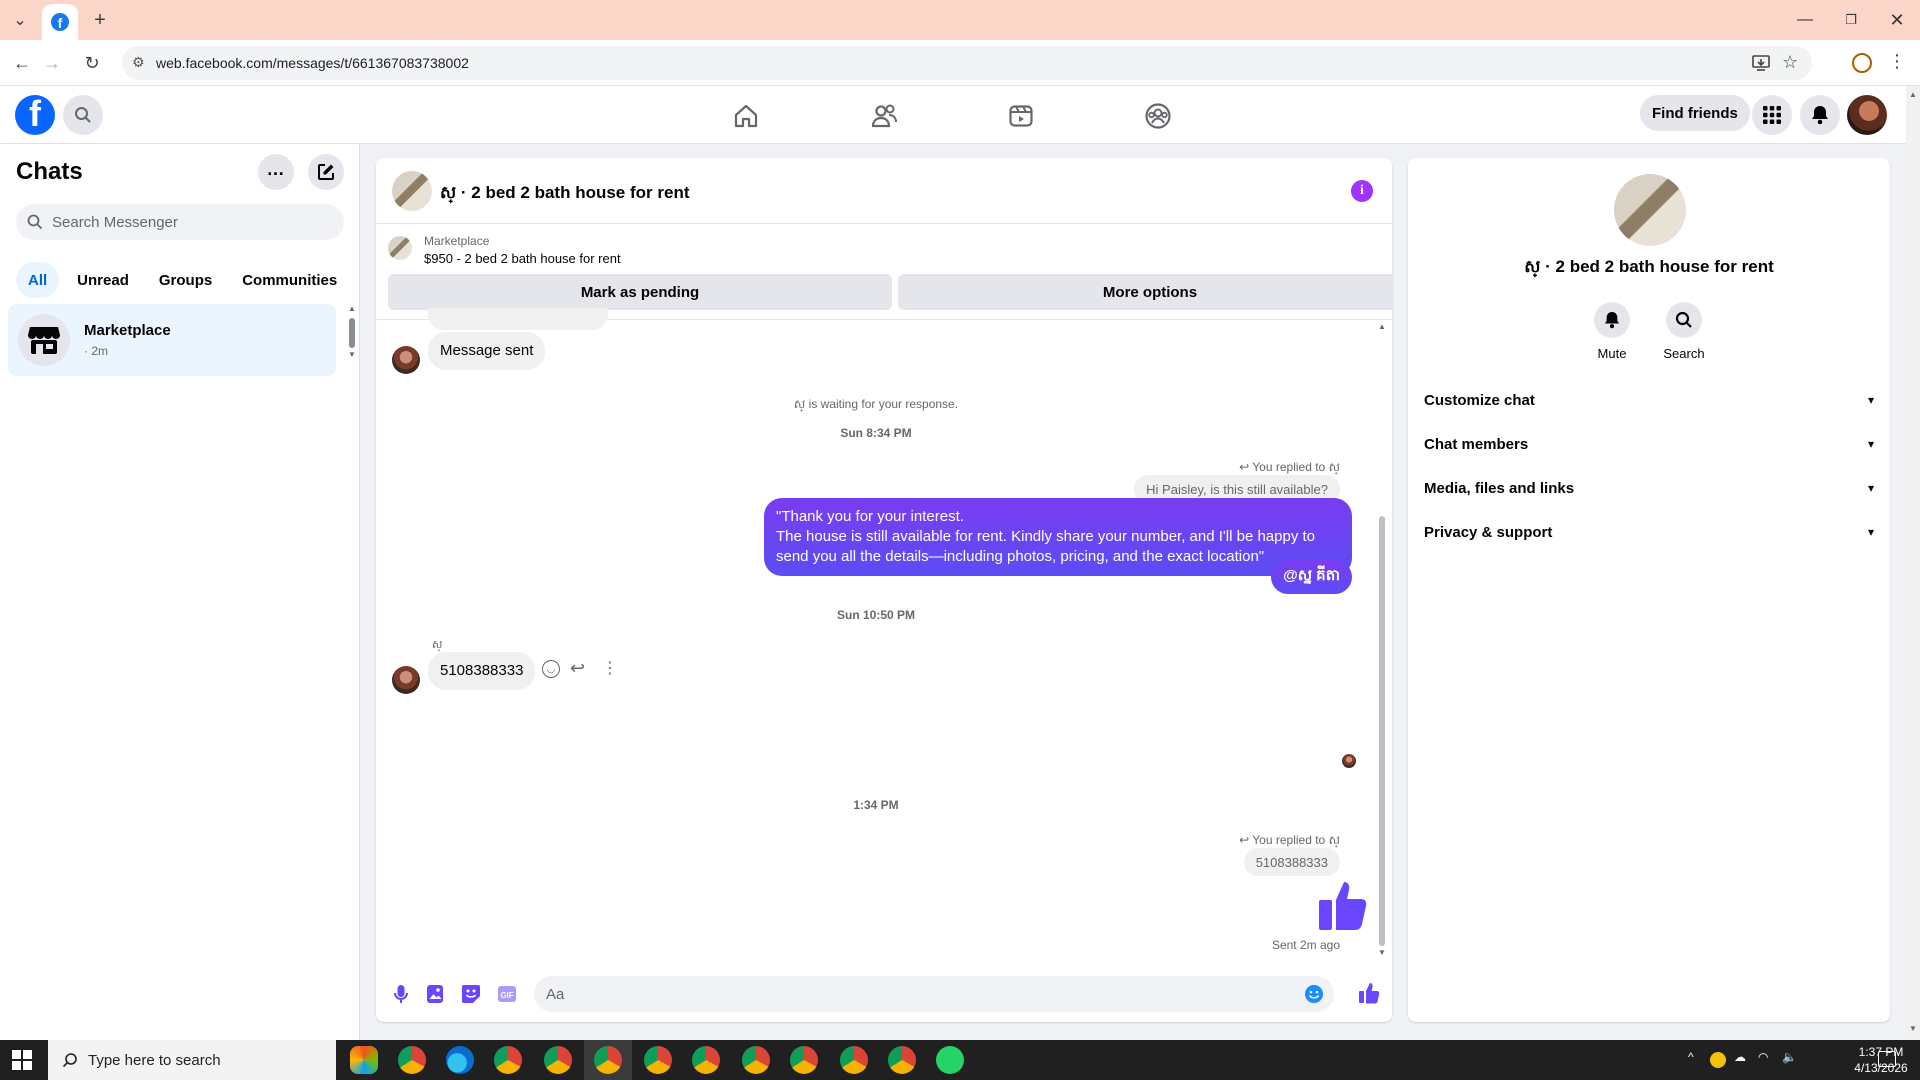  I want to click on chat-members-section: Chat members ▾, so click(1649, 444).